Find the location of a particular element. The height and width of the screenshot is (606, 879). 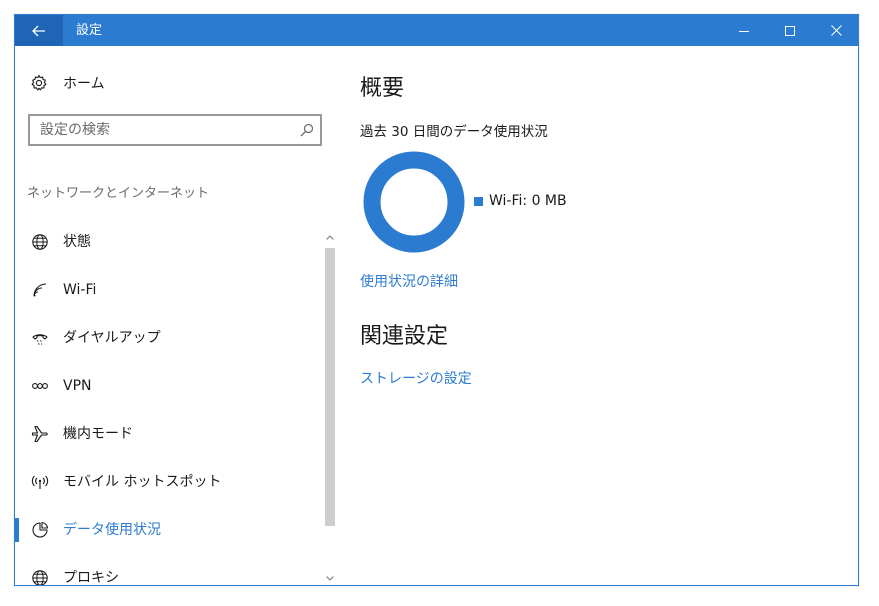

usage-period-text: 過去 30 日間のデータ使用状況 is located at coordinates (454, 132).